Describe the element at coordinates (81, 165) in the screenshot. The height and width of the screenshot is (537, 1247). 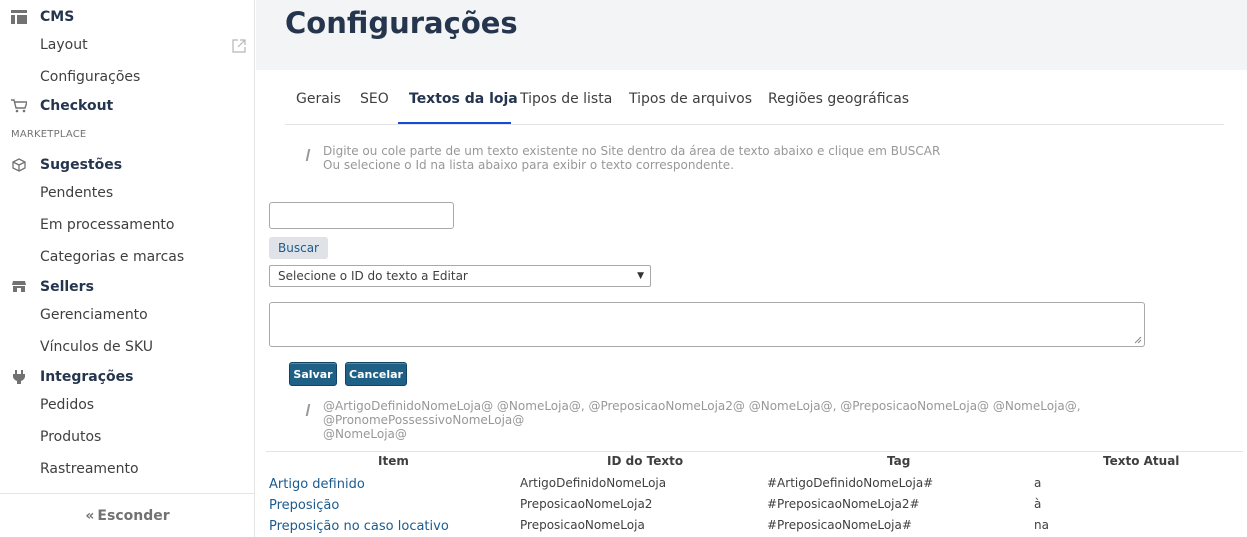
I see `sidebar-section-label: Sugestões` at that location.